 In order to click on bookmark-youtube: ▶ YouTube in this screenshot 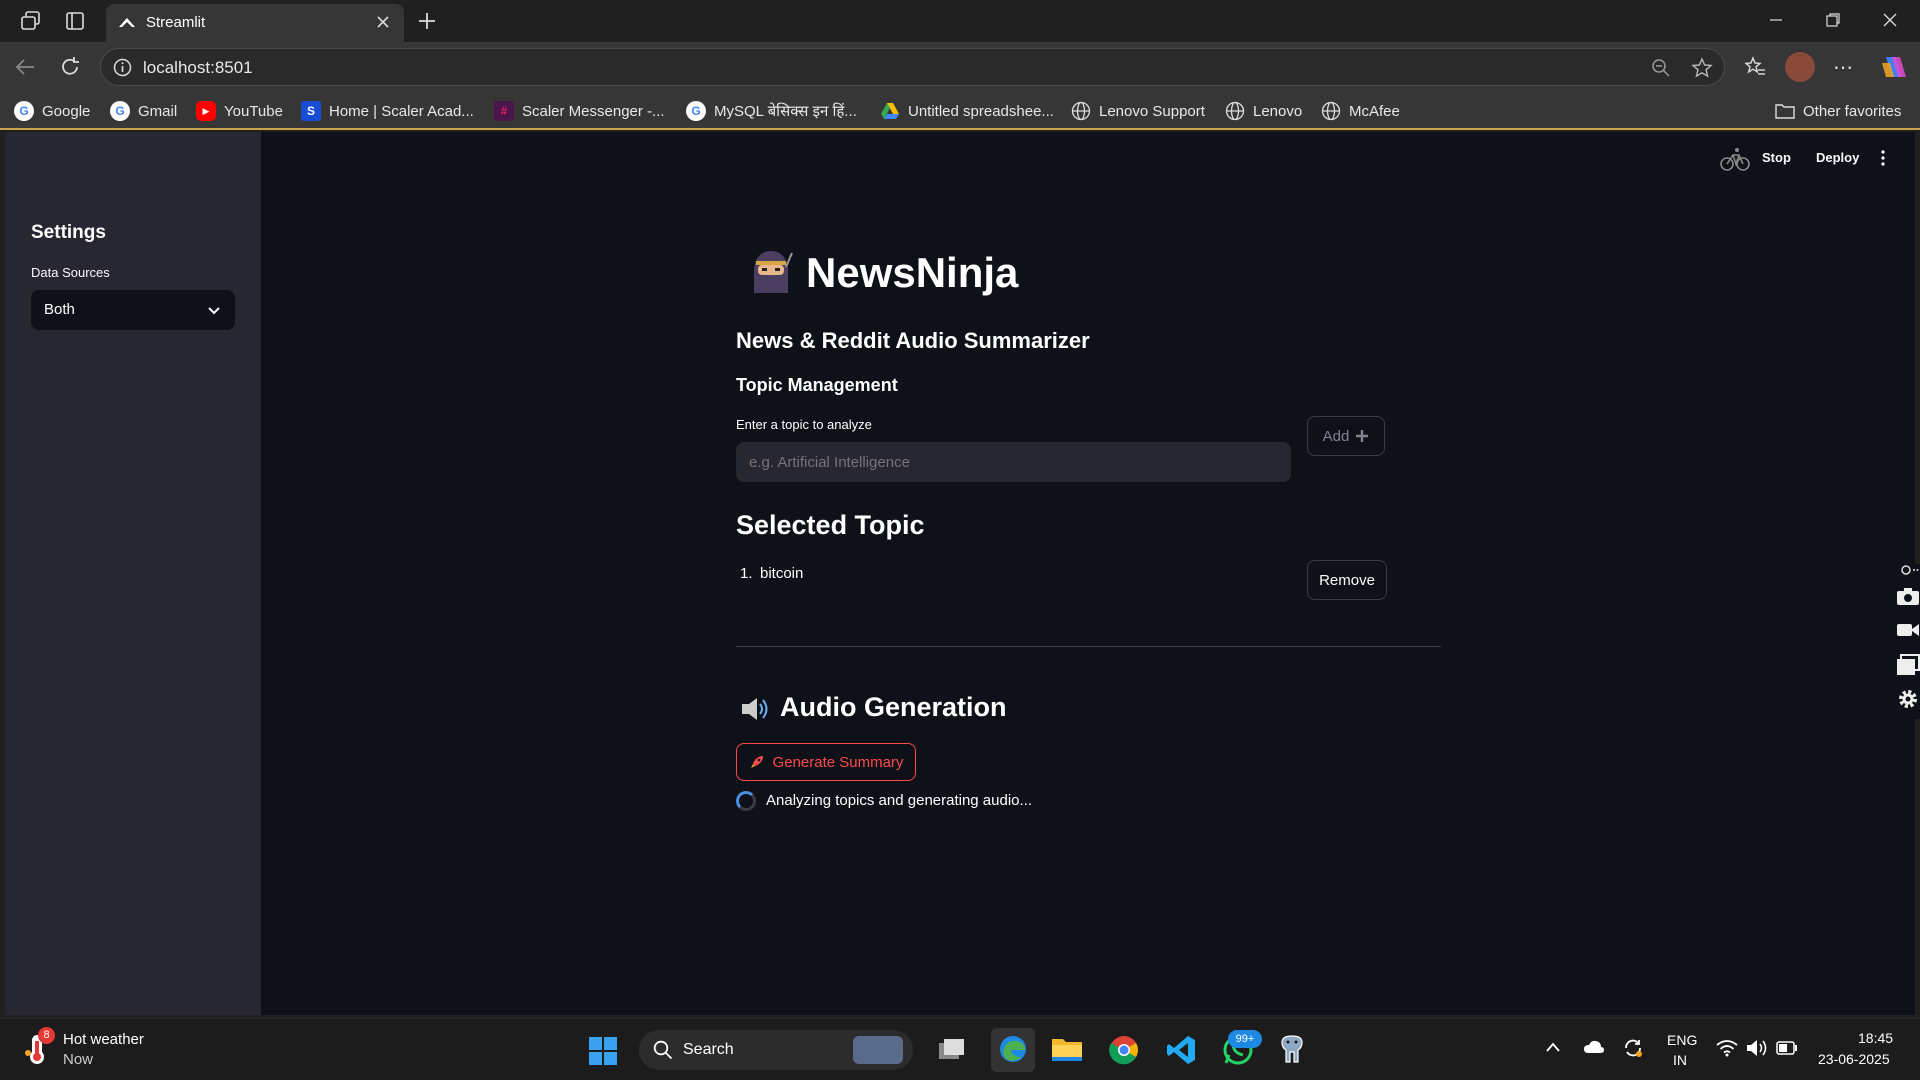, I will do `click(239, 111)`.